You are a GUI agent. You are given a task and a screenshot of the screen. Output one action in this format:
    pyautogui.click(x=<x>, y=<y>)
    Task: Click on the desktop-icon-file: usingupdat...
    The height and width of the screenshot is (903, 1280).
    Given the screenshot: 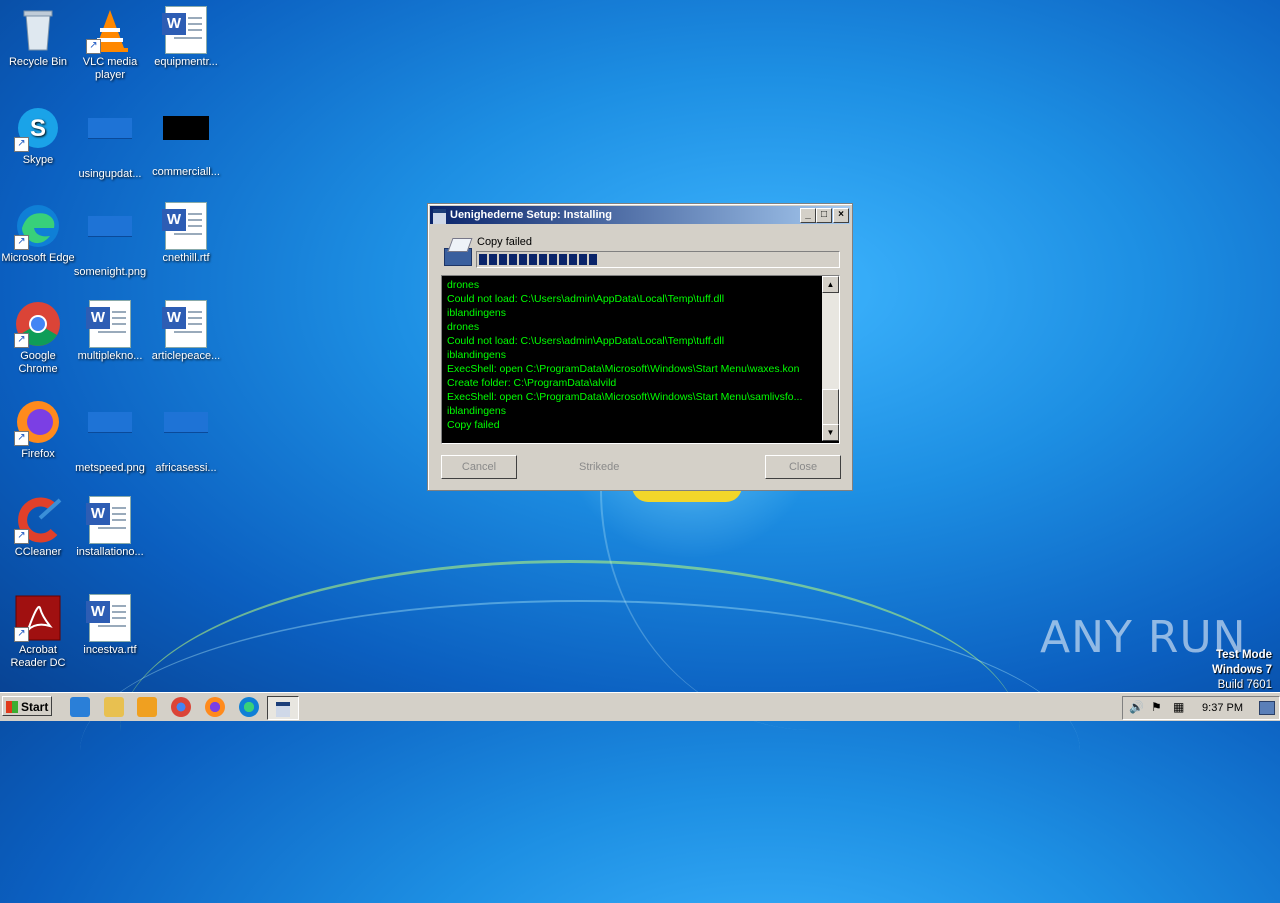 What is the action you would take?
    pyautogui.click(x=110, y=142)
    